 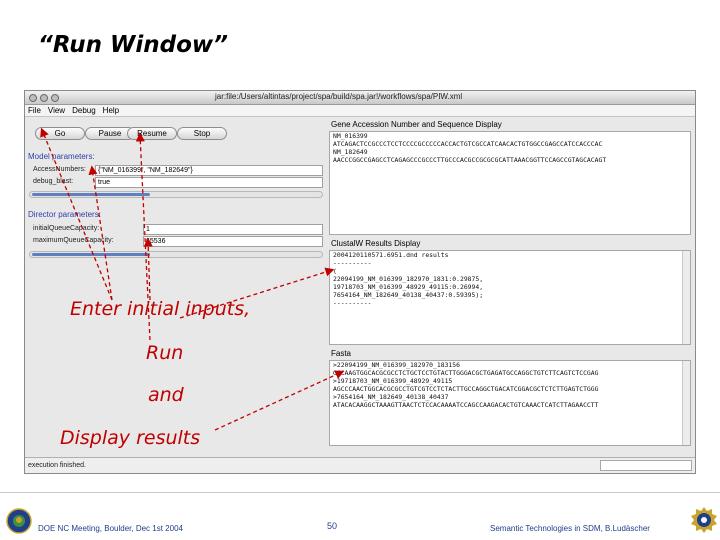 What do you see at coordinates (360, 465) in the screenshot?
I see `status-bar: execution finished.` at bounding box center [360, 465].